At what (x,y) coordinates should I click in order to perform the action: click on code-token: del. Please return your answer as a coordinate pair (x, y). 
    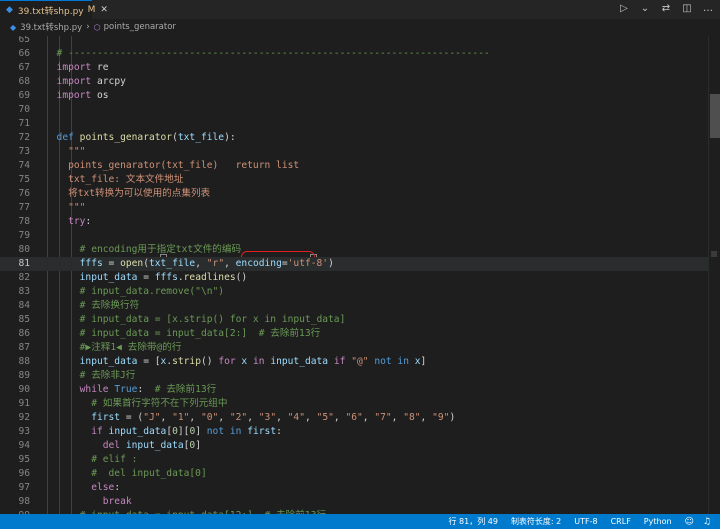
    Looking at the image, I should click on (83, 445).